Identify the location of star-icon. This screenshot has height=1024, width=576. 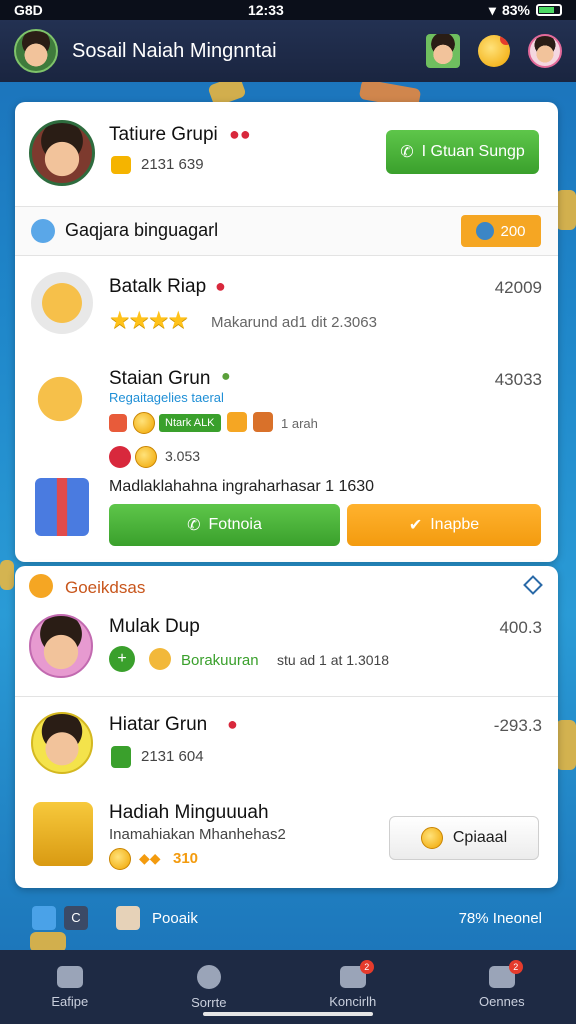
(41, 586).